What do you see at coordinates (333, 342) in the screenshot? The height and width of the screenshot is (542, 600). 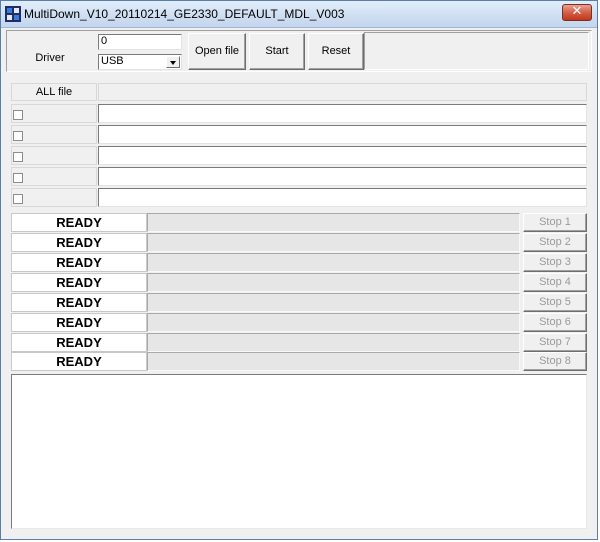 I see `port-7-progress` at bounding box center [333, 342].